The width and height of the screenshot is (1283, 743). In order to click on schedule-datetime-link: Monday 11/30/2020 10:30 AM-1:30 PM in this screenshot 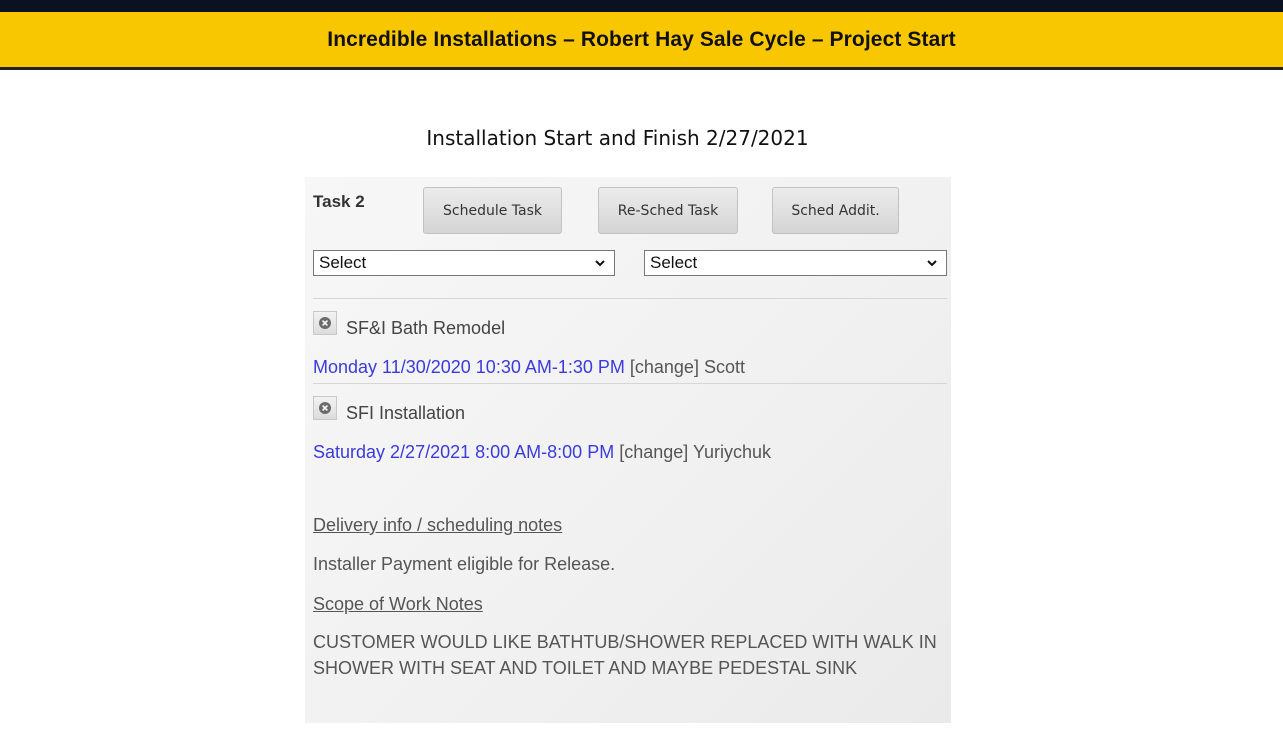, I will do `click(469, 367)`.